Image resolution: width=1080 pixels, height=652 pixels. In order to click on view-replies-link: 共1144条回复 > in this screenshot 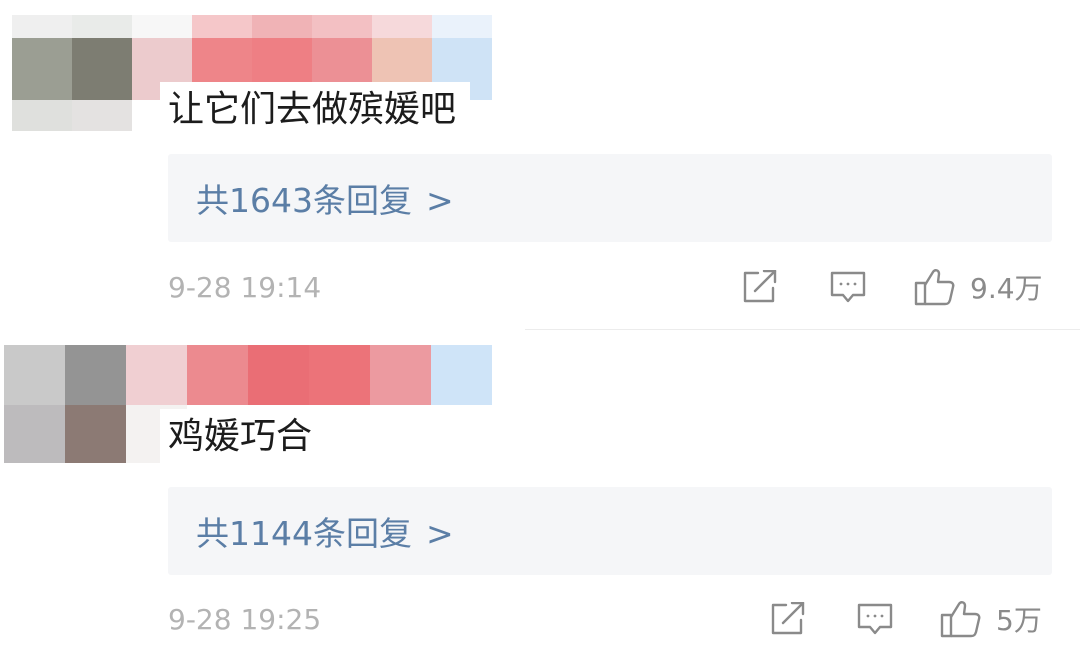, I will do `click(325, 531)`.